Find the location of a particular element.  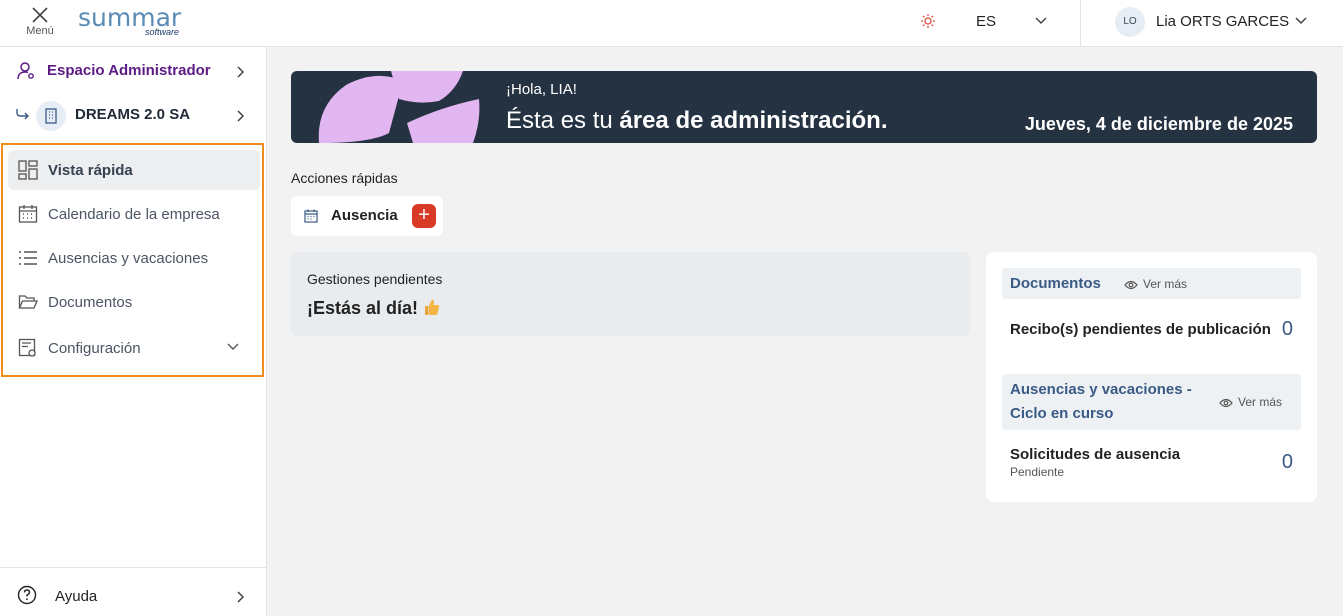

absence-requests-status: Pendiente is located at coordinates (1037, 472).